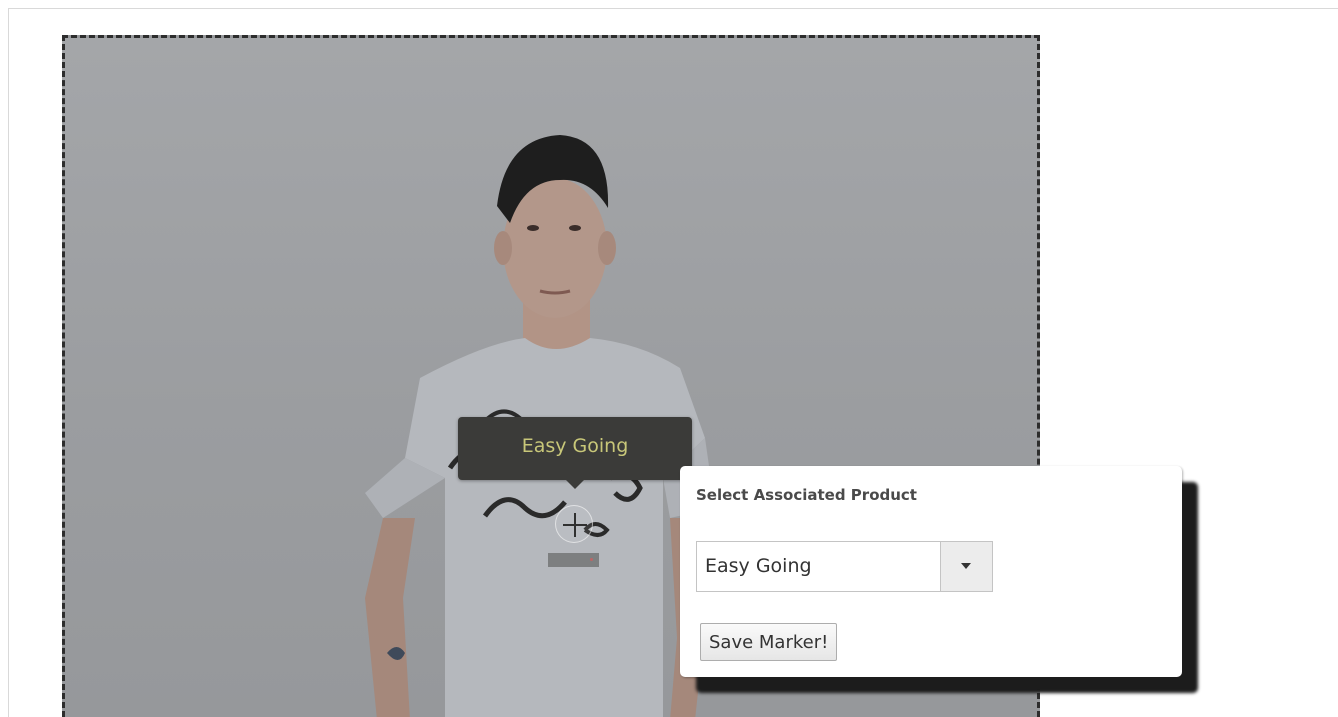 The image size is (1338, 717). I want to click on select-toggle-button, so click(966, 566).